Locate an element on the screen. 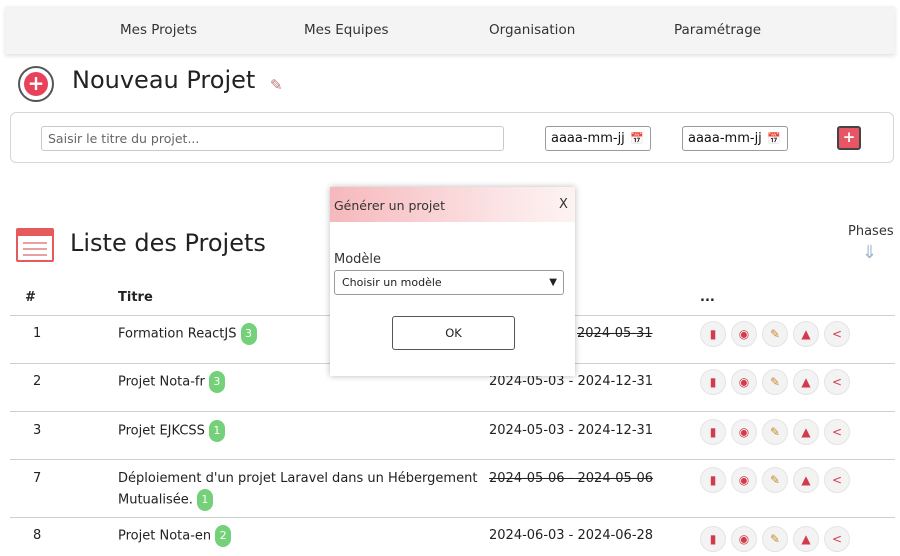 Image resolution: width=900 pixels, height=556 pixels. row-title: Projet Nota-en 2 is located at coordinates (175, 536).